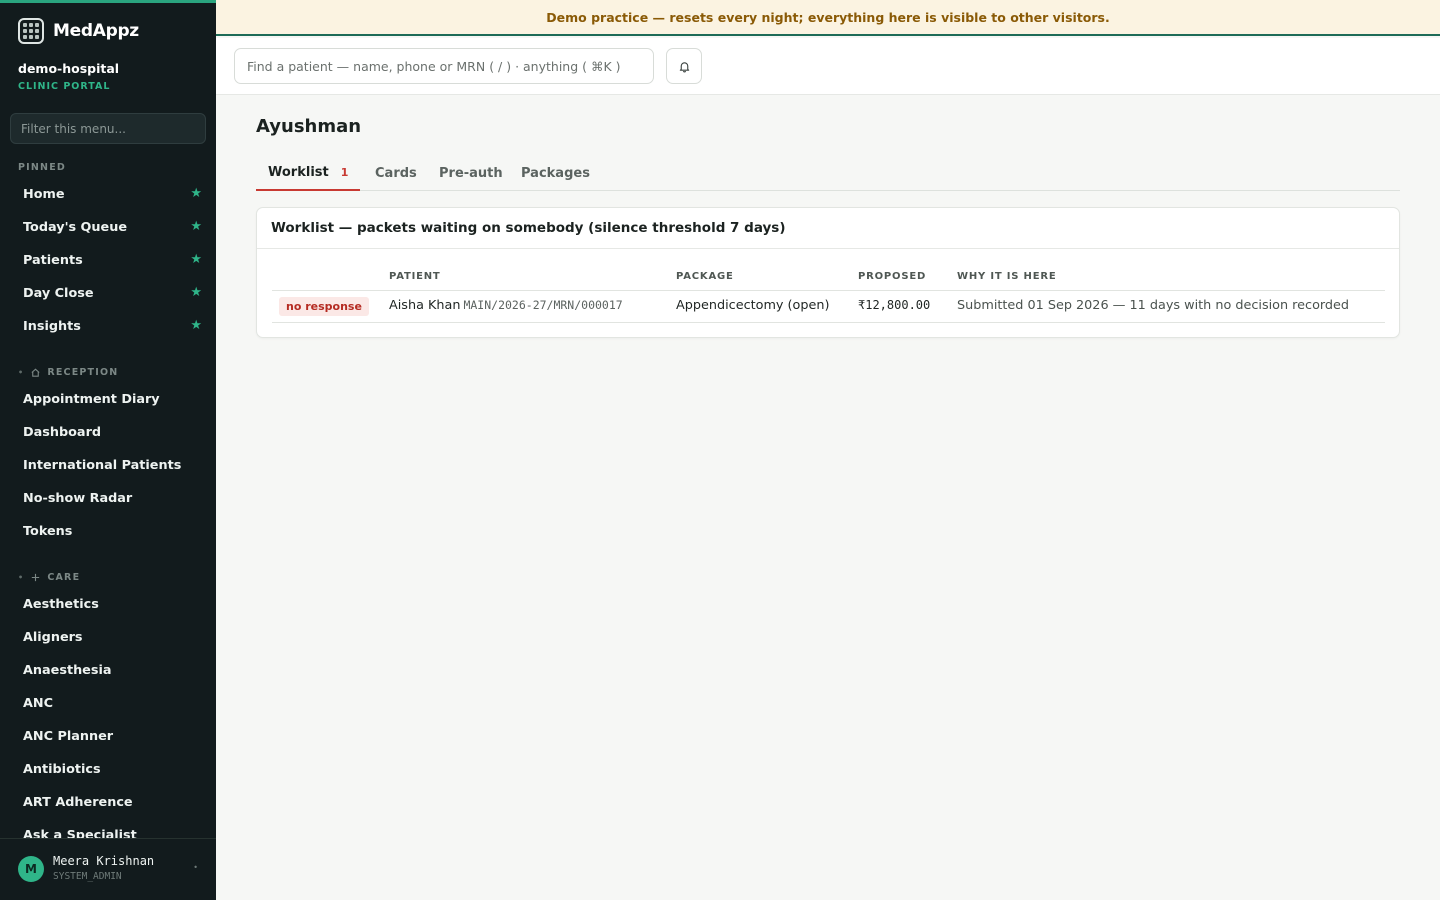 This screenshot has width=1440, height=900. Describe the element at coordinates (555, 173) in the screenshot. I see `tab-packages: Packages` at that location.